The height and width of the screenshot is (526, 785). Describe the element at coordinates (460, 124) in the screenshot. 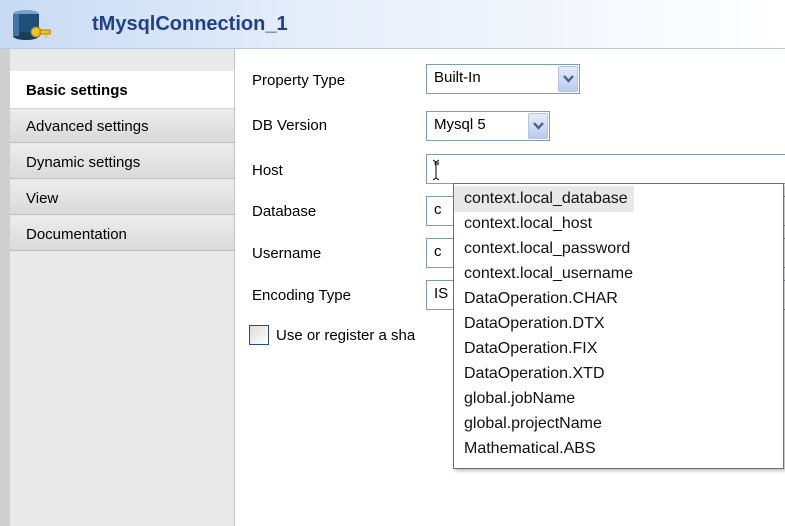

I see `db-version-value: Mysql 5` at that location.